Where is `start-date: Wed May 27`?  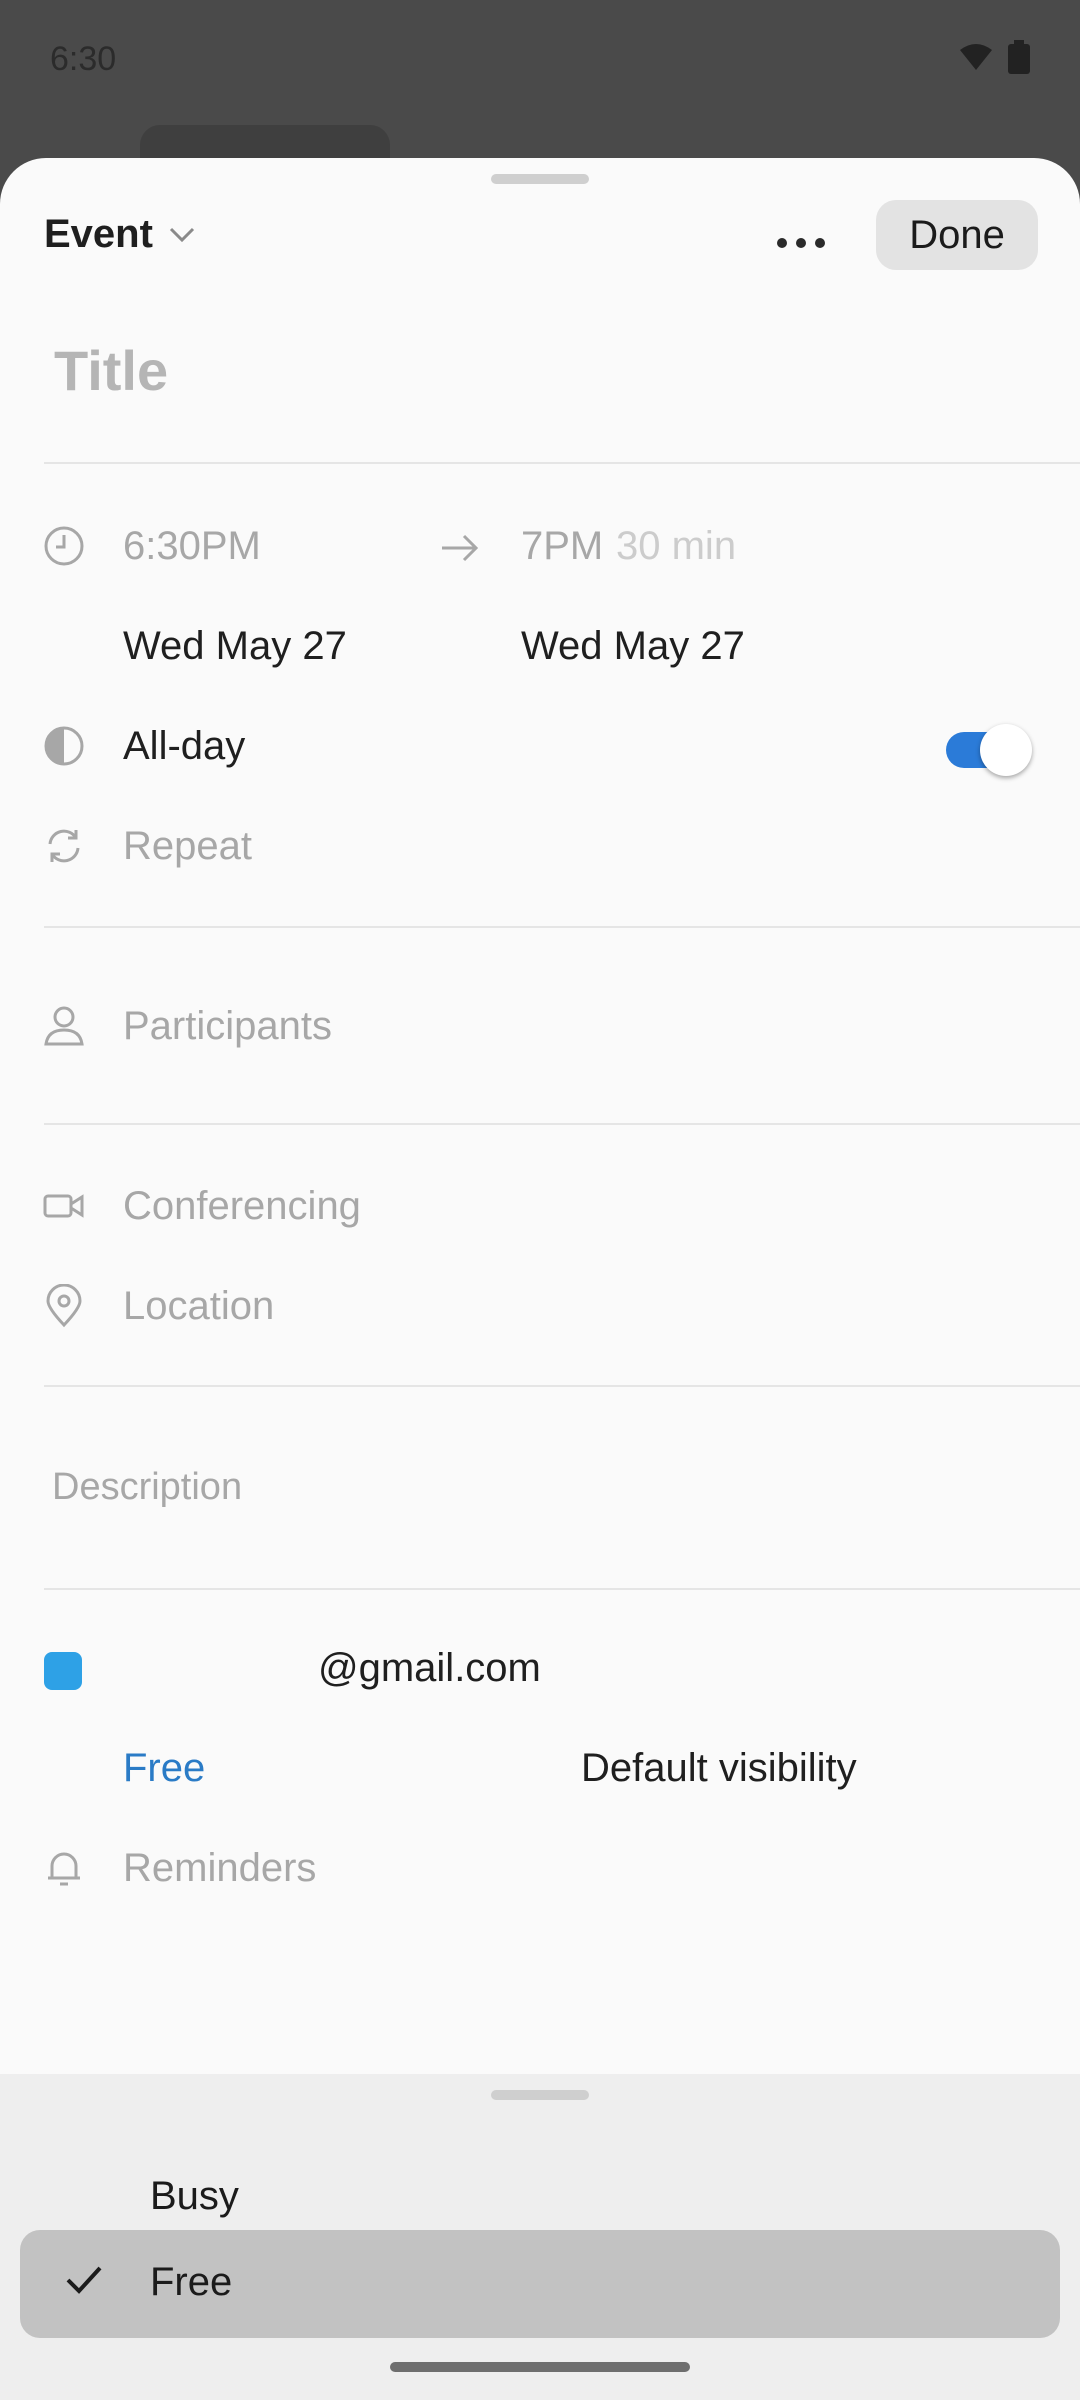
start-date: Wed May 27 is located at coordinates (235, 646).